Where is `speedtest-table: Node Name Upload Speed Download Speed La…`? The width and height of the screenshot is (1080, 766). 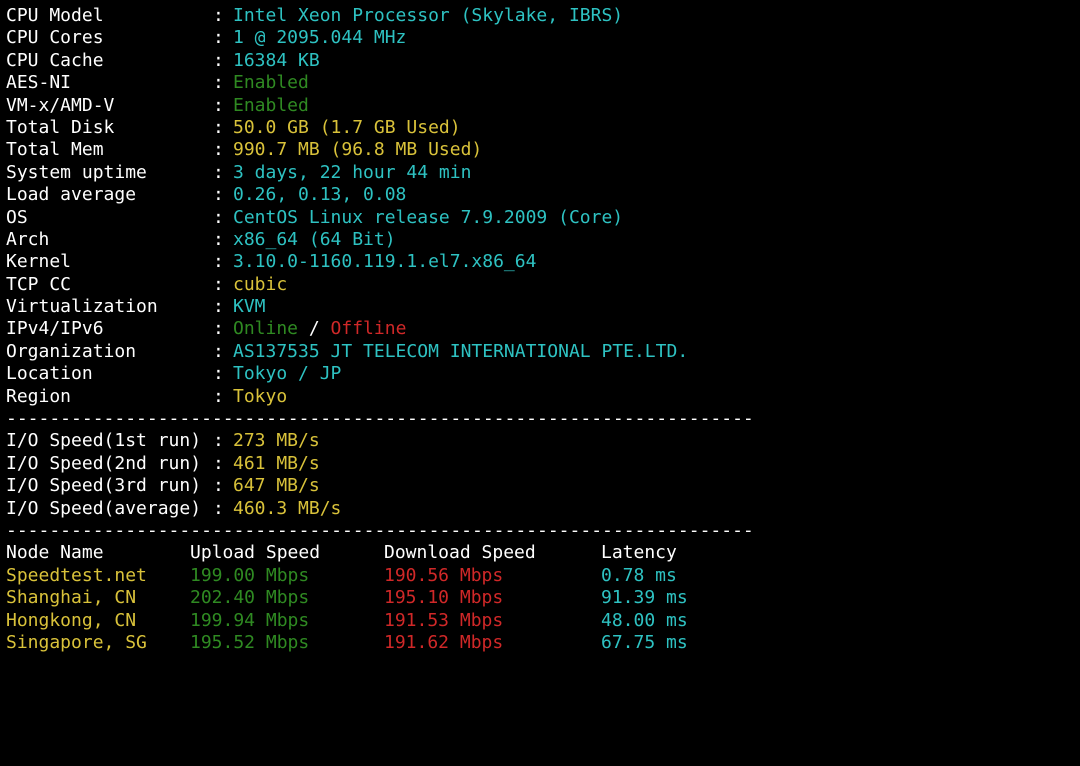
speedtest-table: Node Name Upload Speed Download Speed La… is located at coordinates (541, 598).